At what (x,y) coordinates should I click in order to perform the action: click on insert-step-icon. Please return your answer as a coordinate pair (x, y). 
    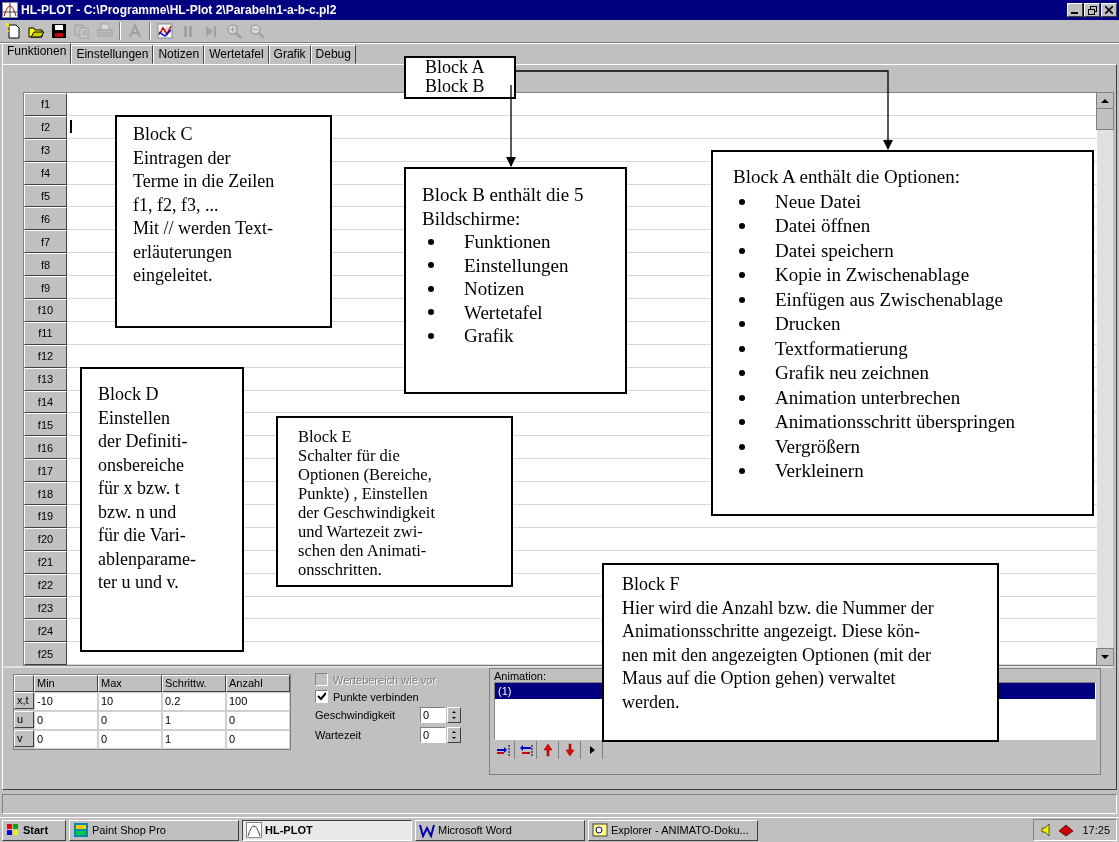
    Looking at the image, I should click on (526, 750).